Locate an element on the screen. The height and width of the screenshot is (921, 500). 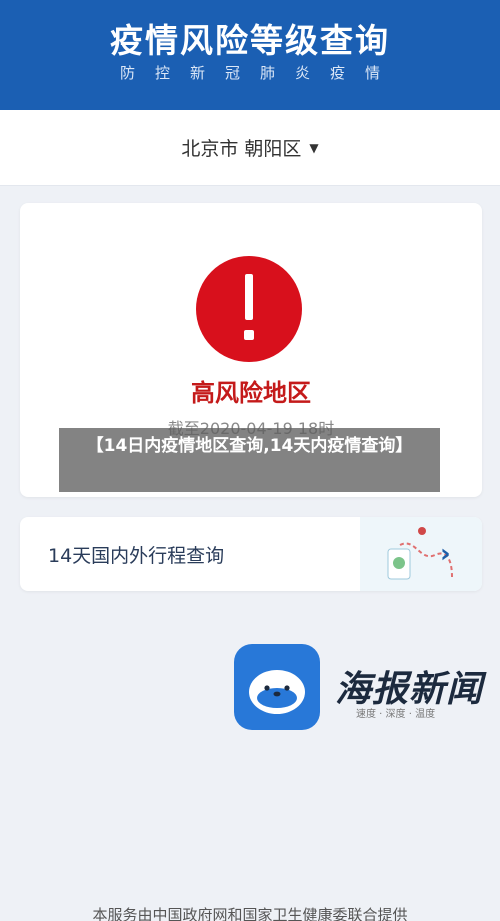
route-map-icon is located at coordinates (421, 554).